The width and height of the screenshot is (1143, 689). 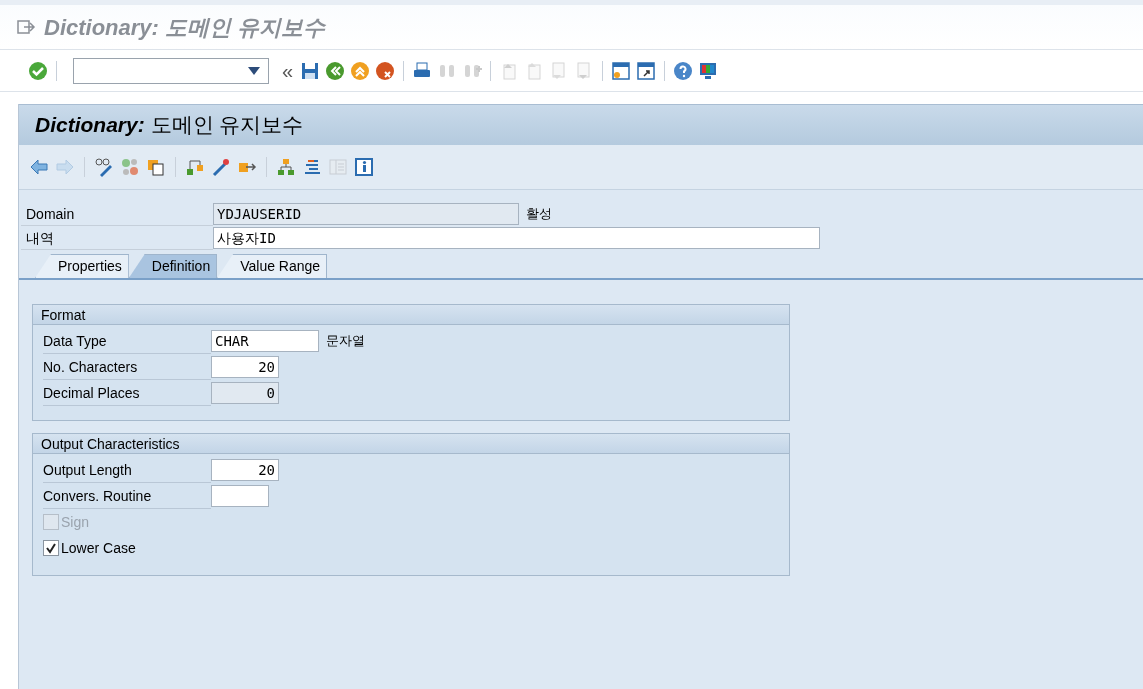 What do you see at coordinates (104, 167) in the screenshot?
I see `glasses-pencil-icon` at bounding box center [104, 167].